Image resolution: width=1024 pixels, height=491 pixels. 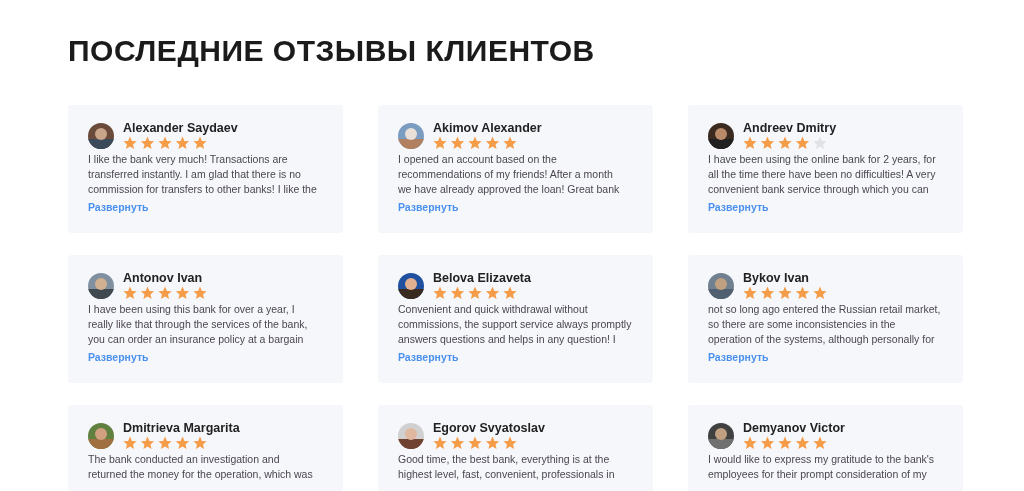 I want to click on review-text: Good time, the best bank, everything is at the highest level, fast, convenient, professionals in, so click(x=507, y=467).